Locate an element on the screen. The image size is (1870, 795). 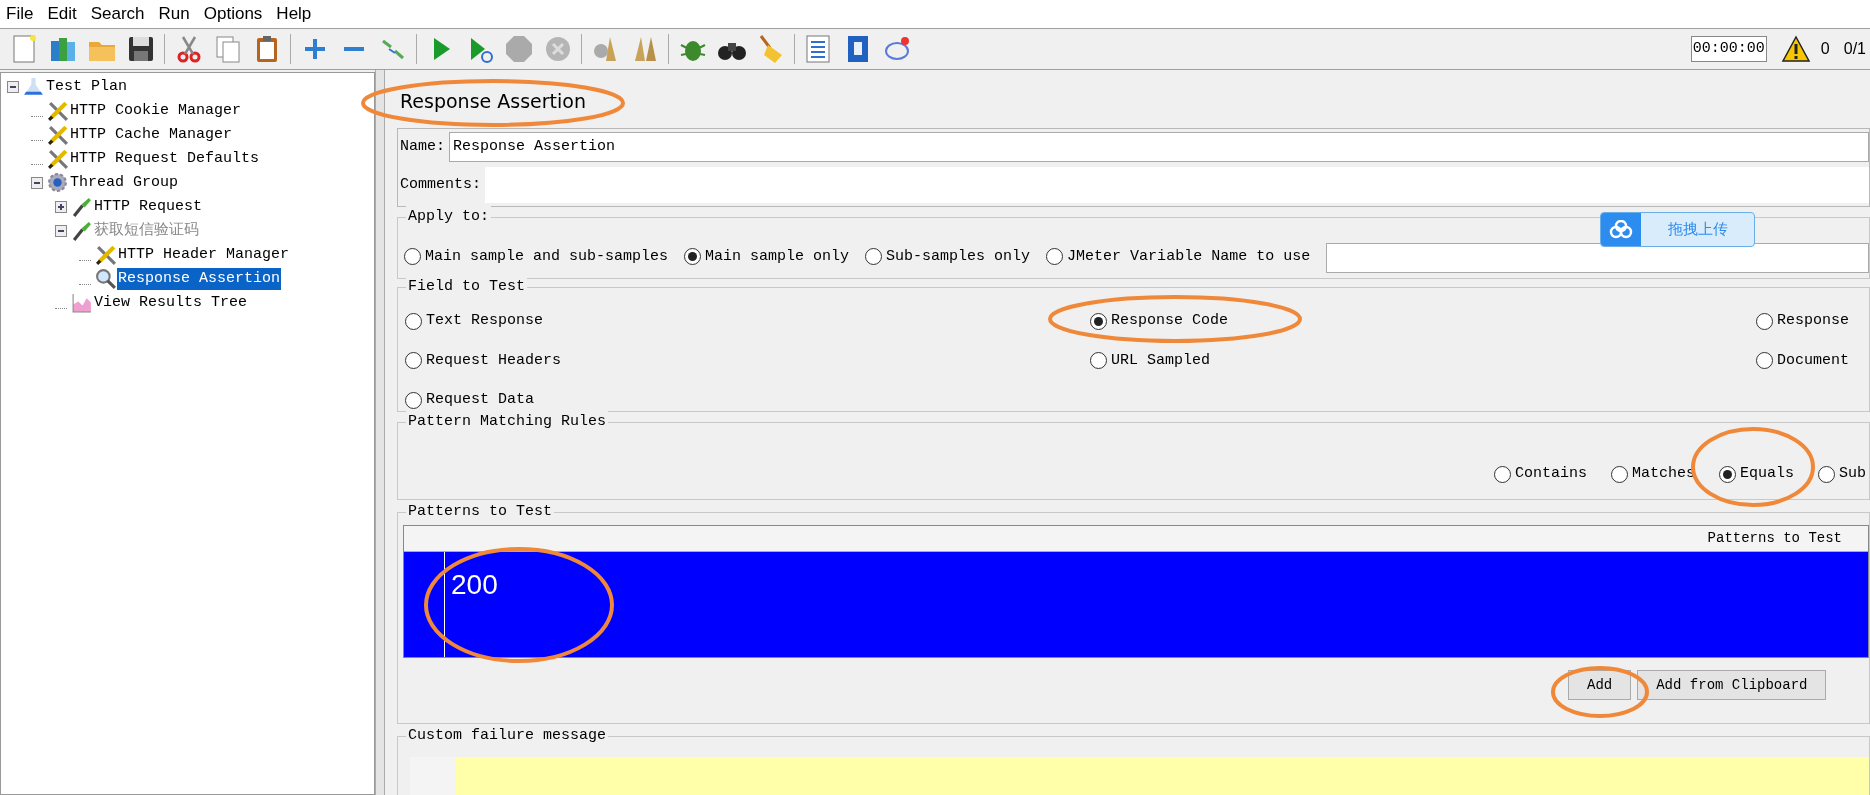
field-label: Comments: is located at coordinates (440, 184).